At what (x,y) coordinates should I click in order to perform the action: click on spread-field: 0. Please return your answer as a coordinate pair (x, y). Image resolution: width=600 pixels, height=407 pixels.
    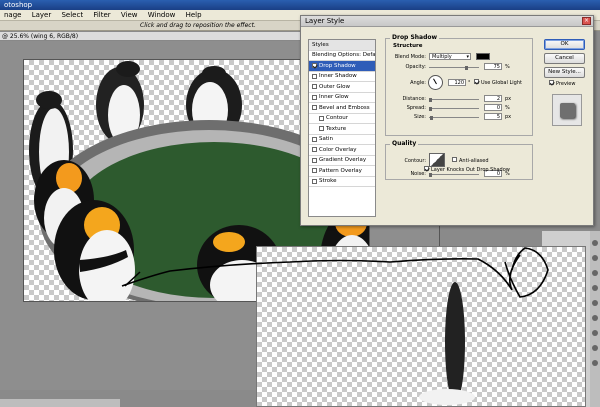
    Looking at the image, I should click on (493, 107).